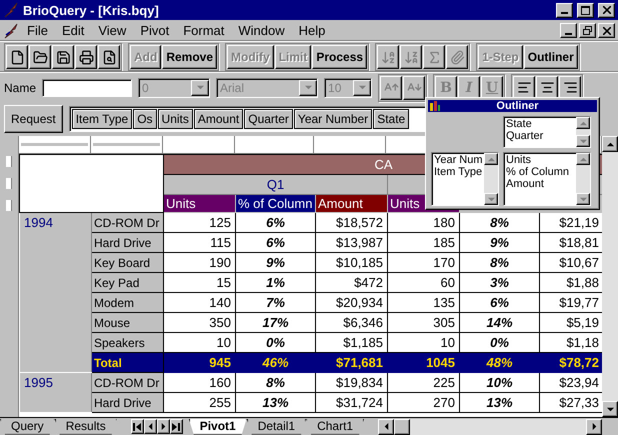  I want to click on toolbar-button: Process, so click(340, 57).